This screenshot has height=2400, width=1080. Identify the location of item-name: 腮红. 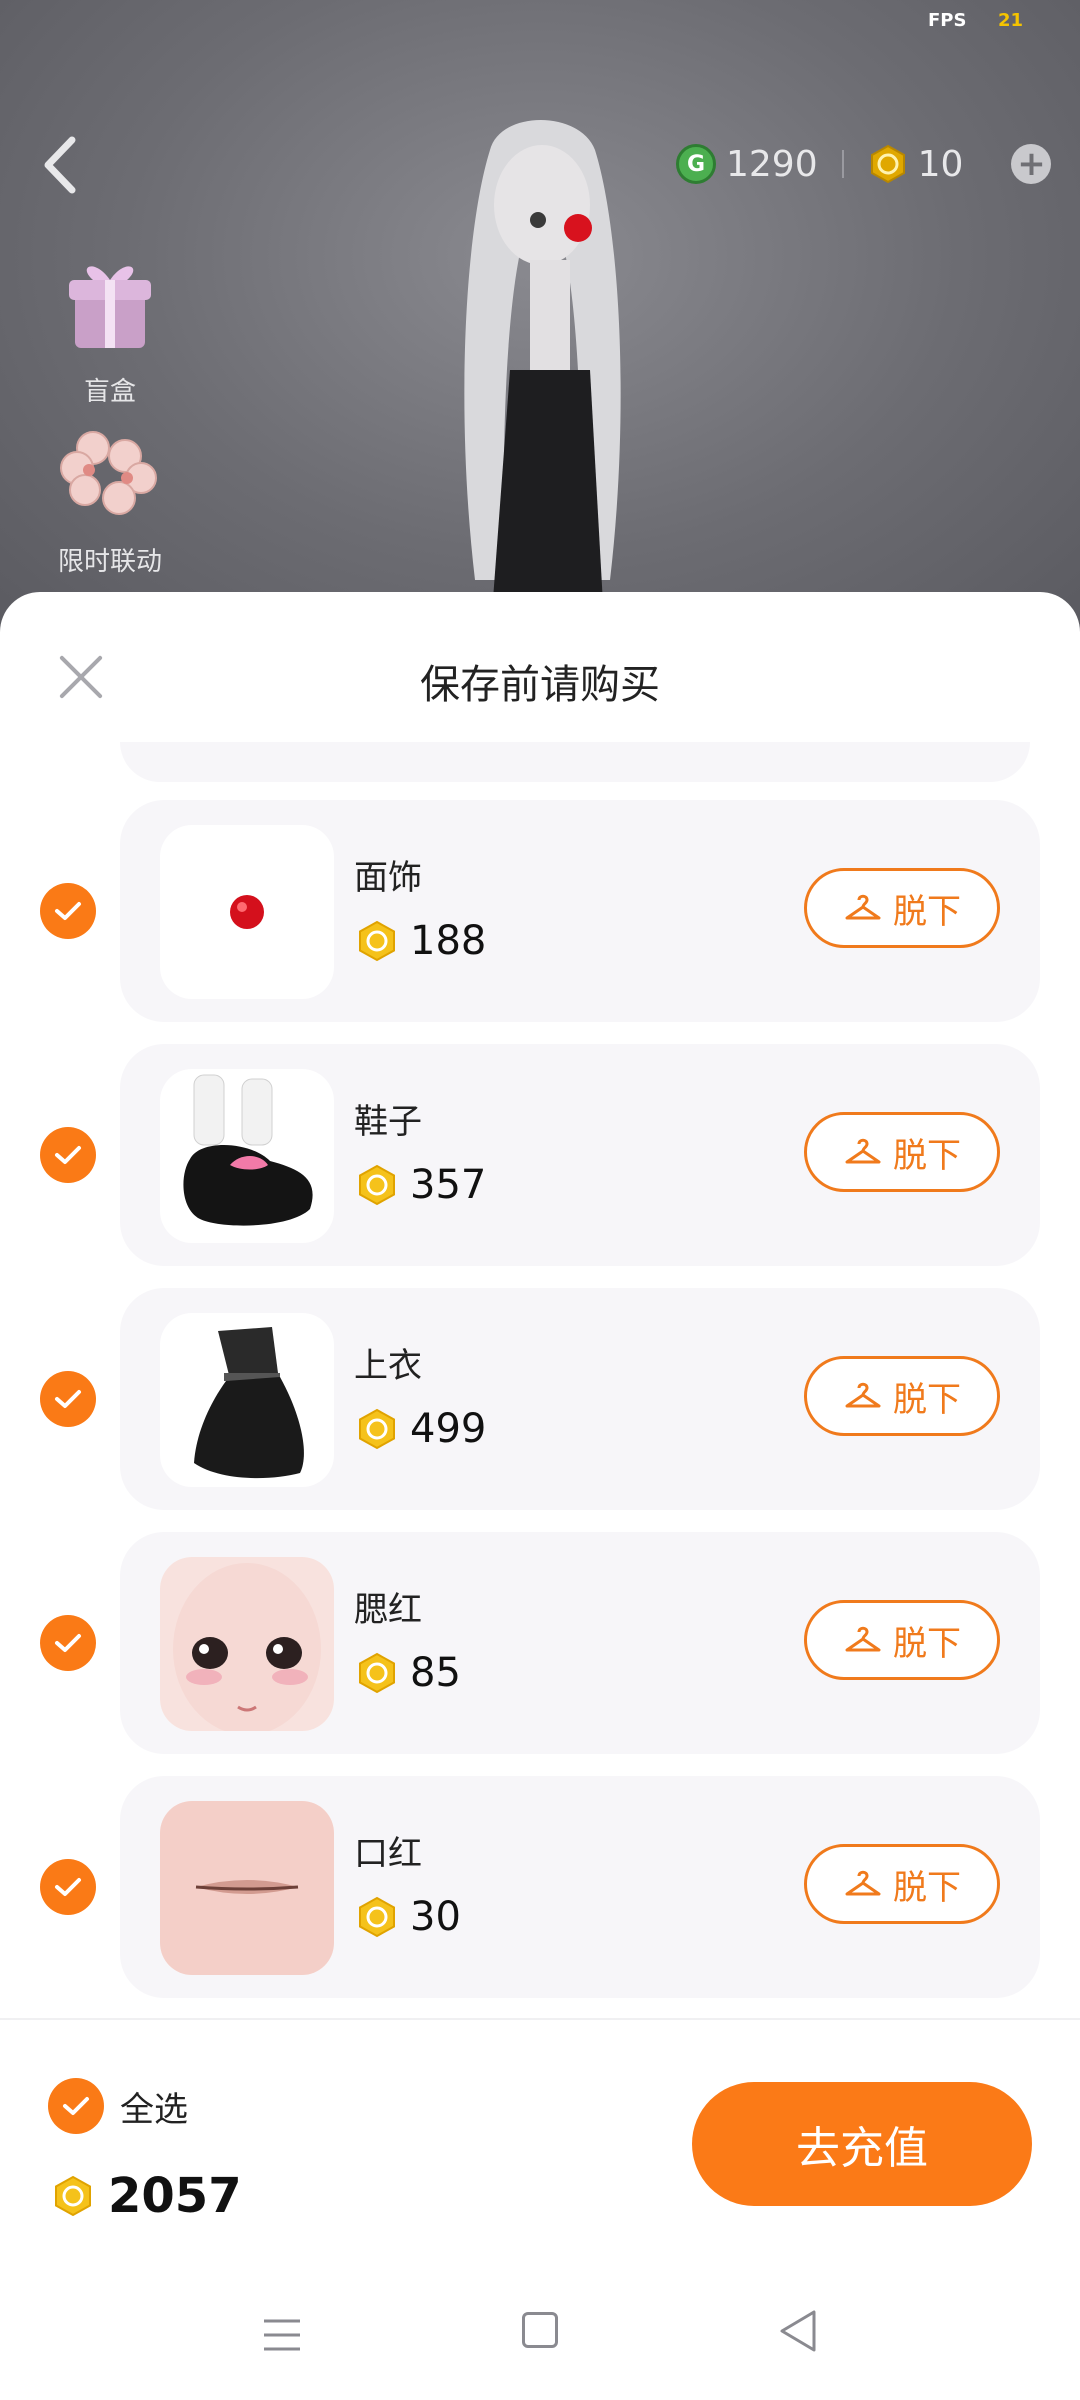
(388, 1610).